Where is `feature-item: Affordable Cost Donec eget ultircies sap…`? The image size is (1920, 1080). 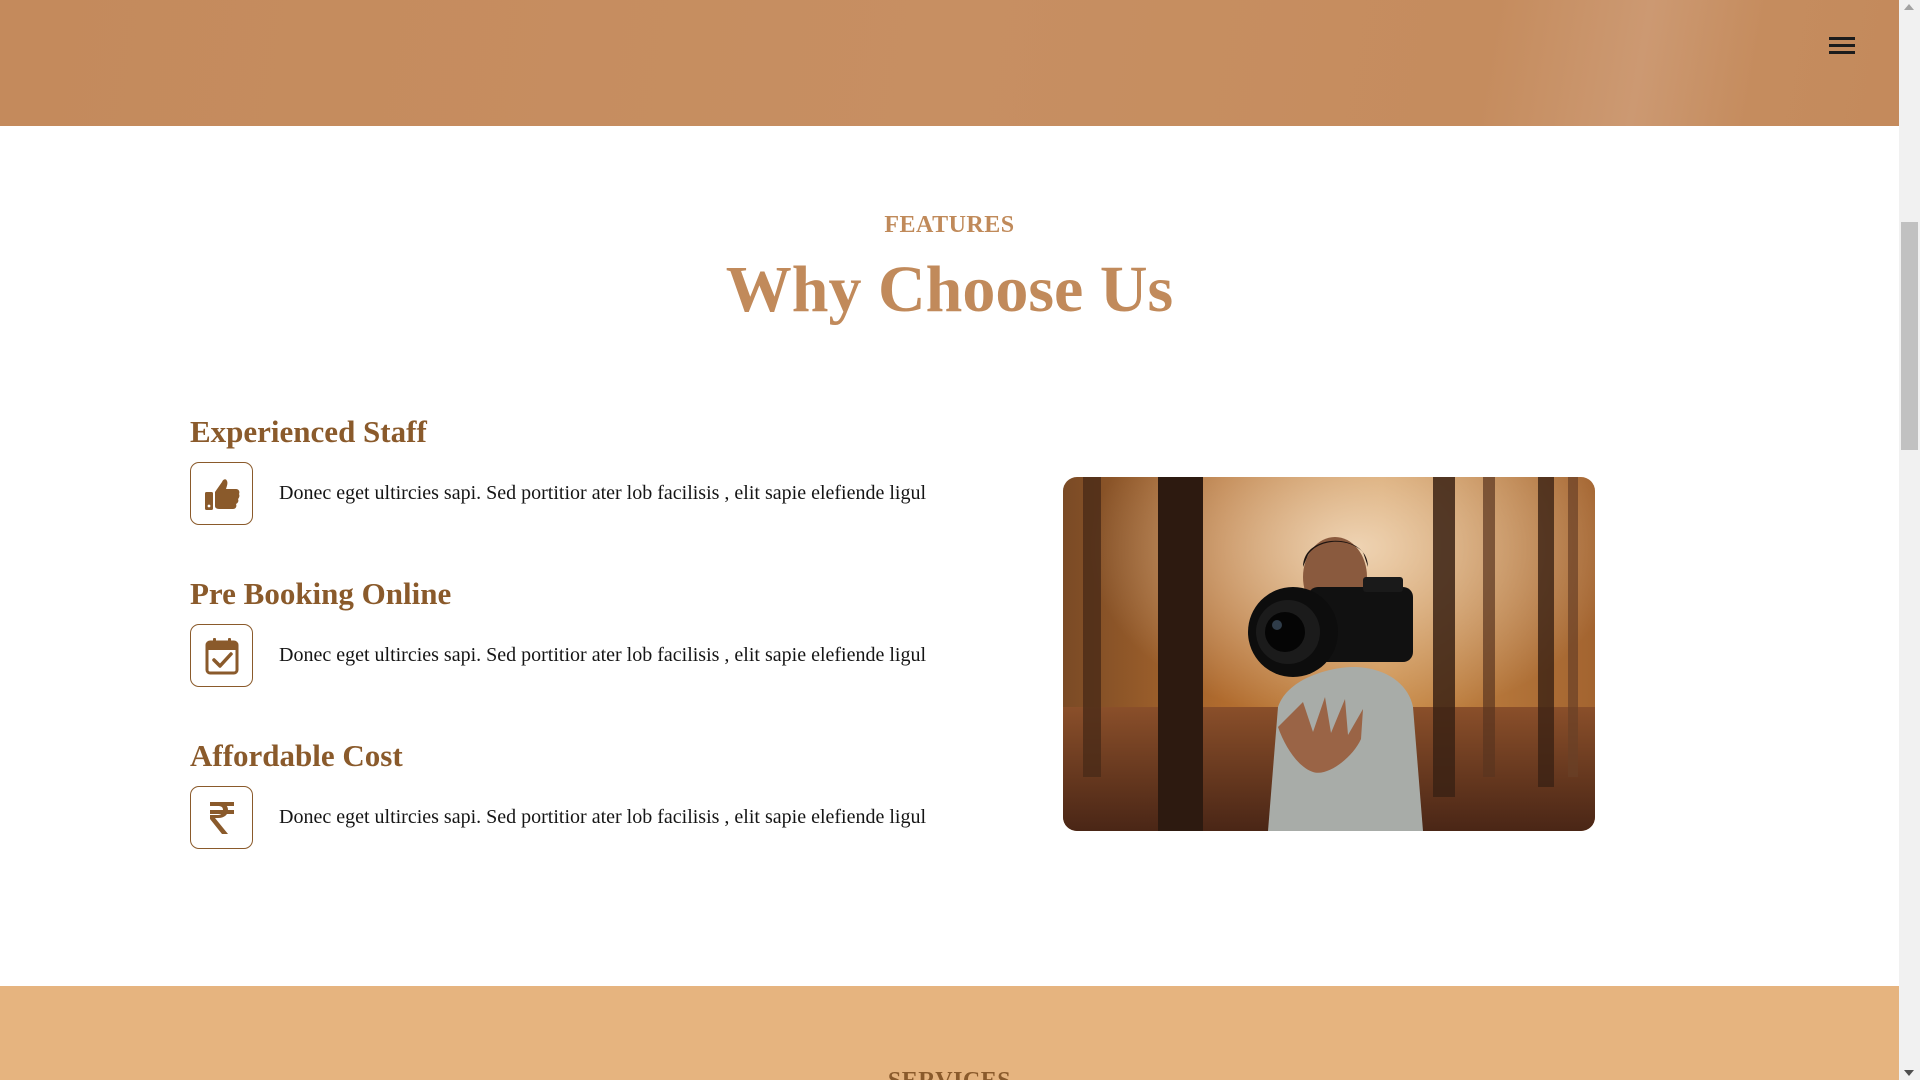 feature-item: Affordable Cost Donec eget ultircies sap… is located at coordinates (580, 793).